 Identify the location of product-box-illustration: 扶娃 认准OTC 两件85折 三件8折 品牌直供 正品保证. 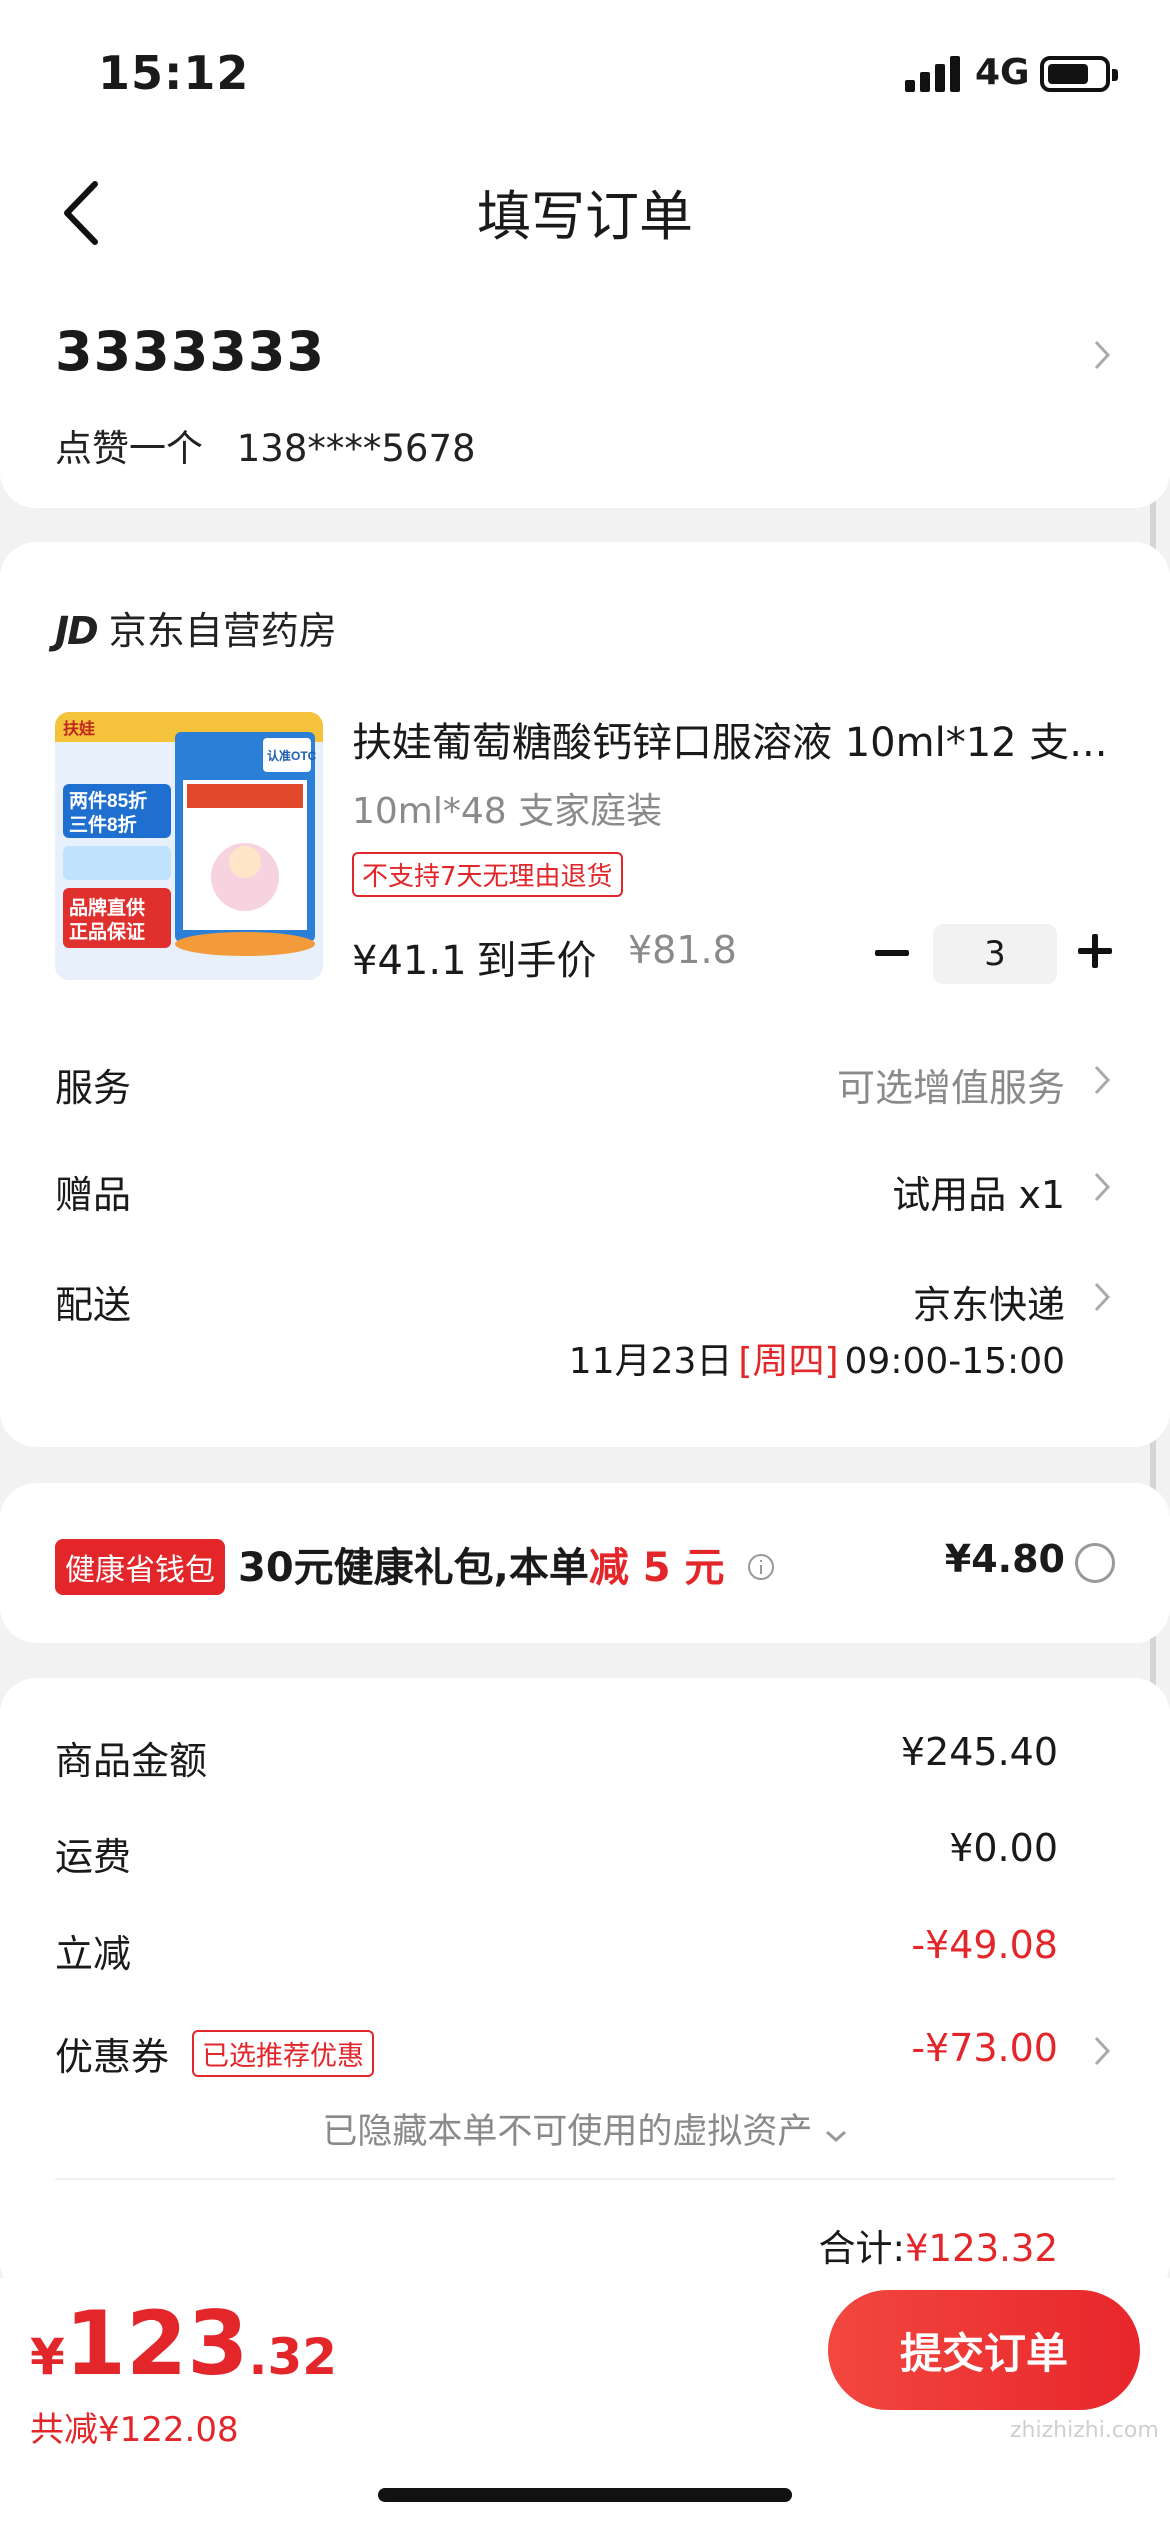
(189, 846).